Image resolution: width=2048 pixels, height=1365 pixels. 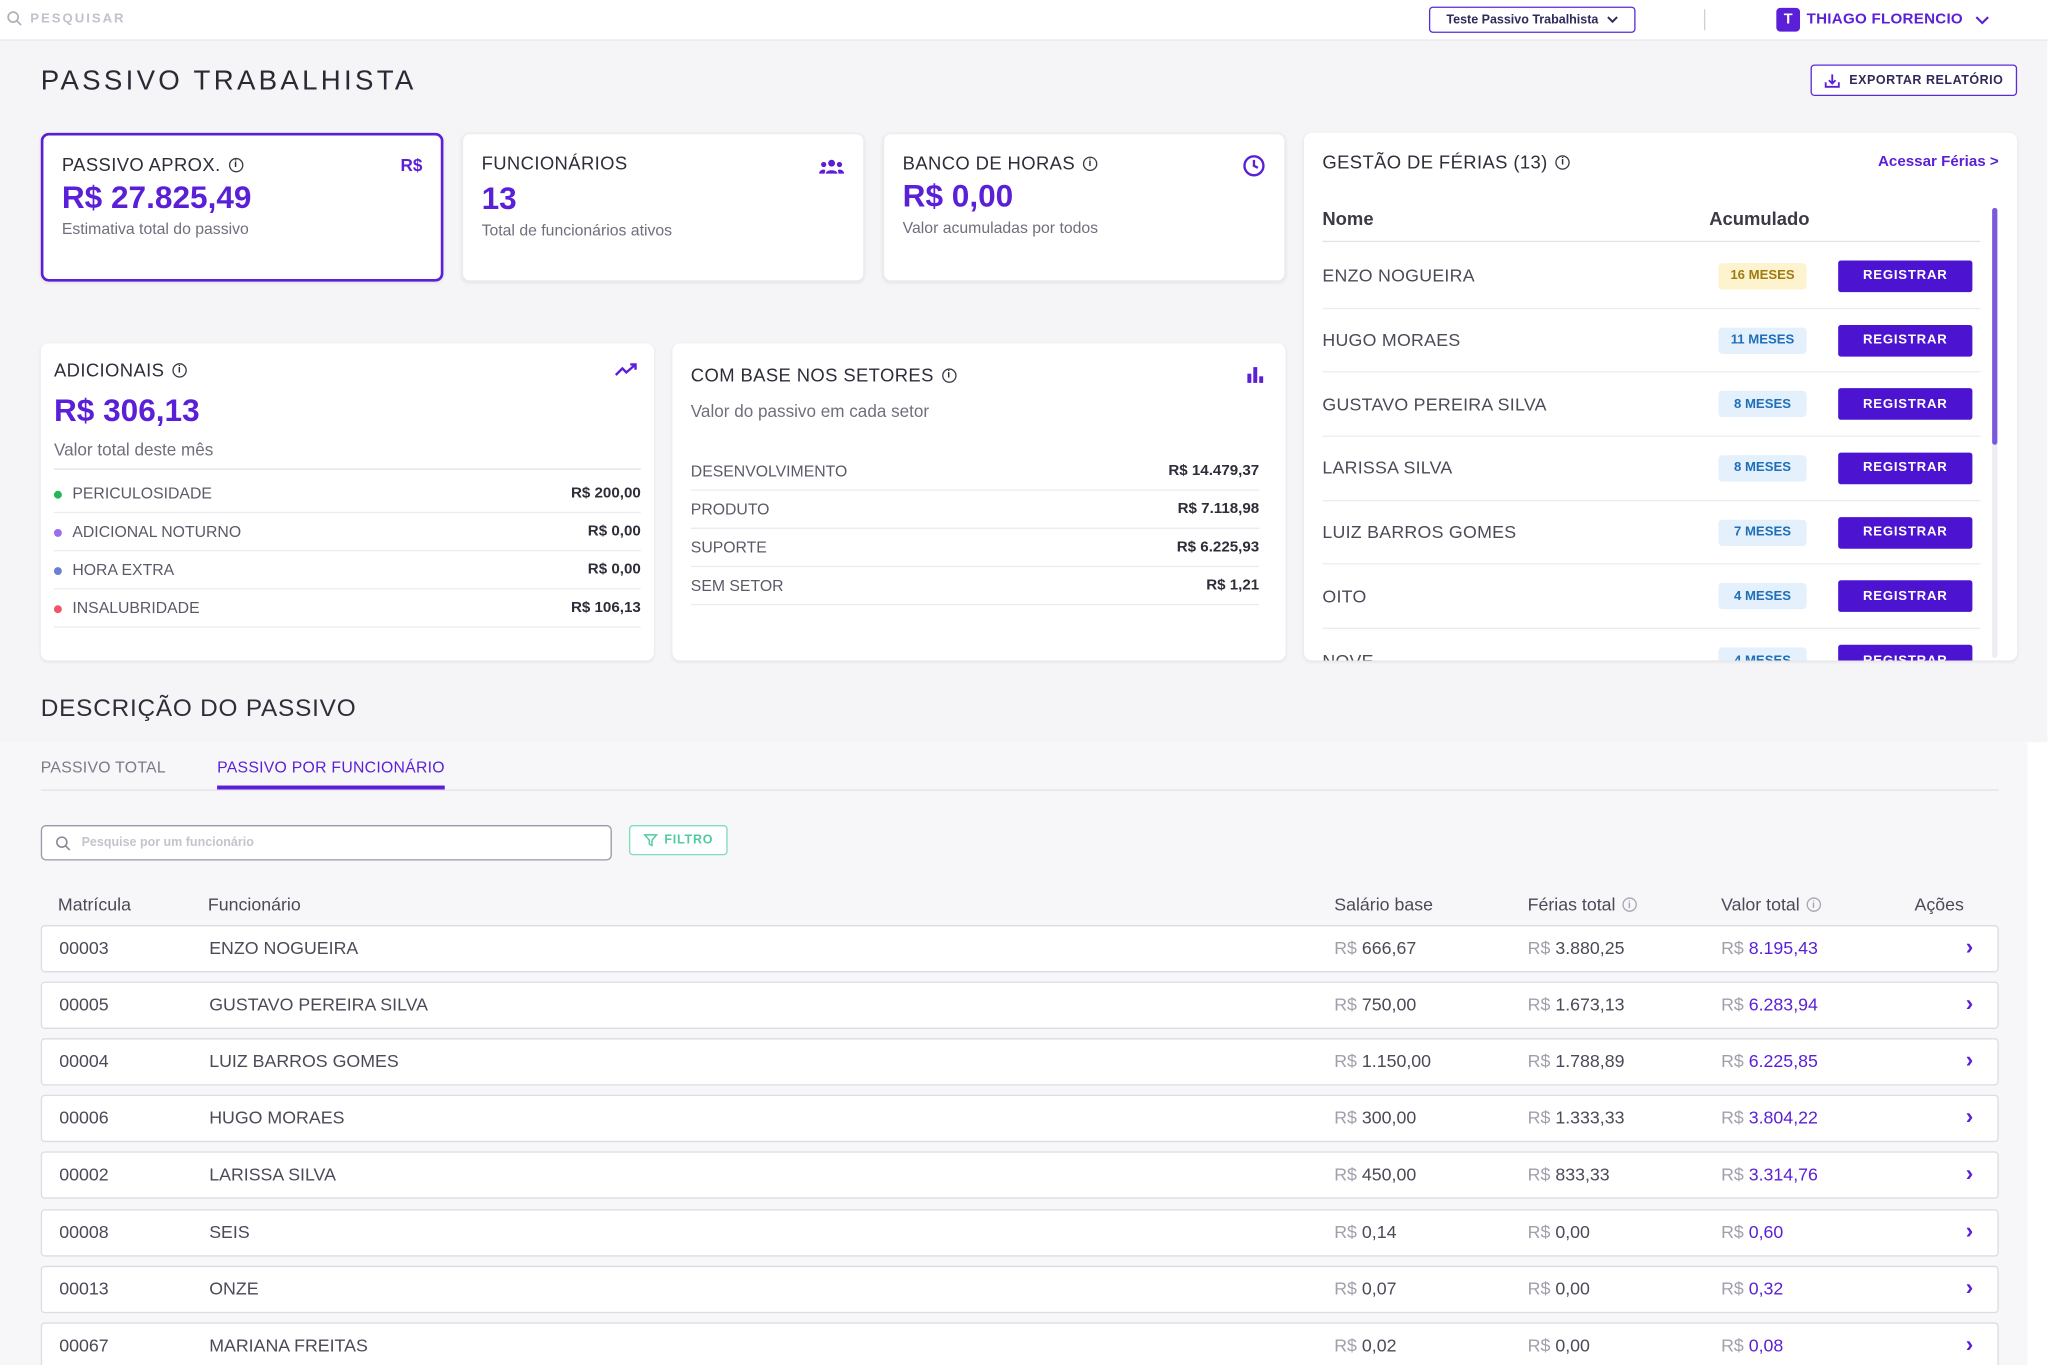 What do you see at coordinates (338, 843) in the screenshot?
I see `employee-search-input` at bounding box center [338, 843].